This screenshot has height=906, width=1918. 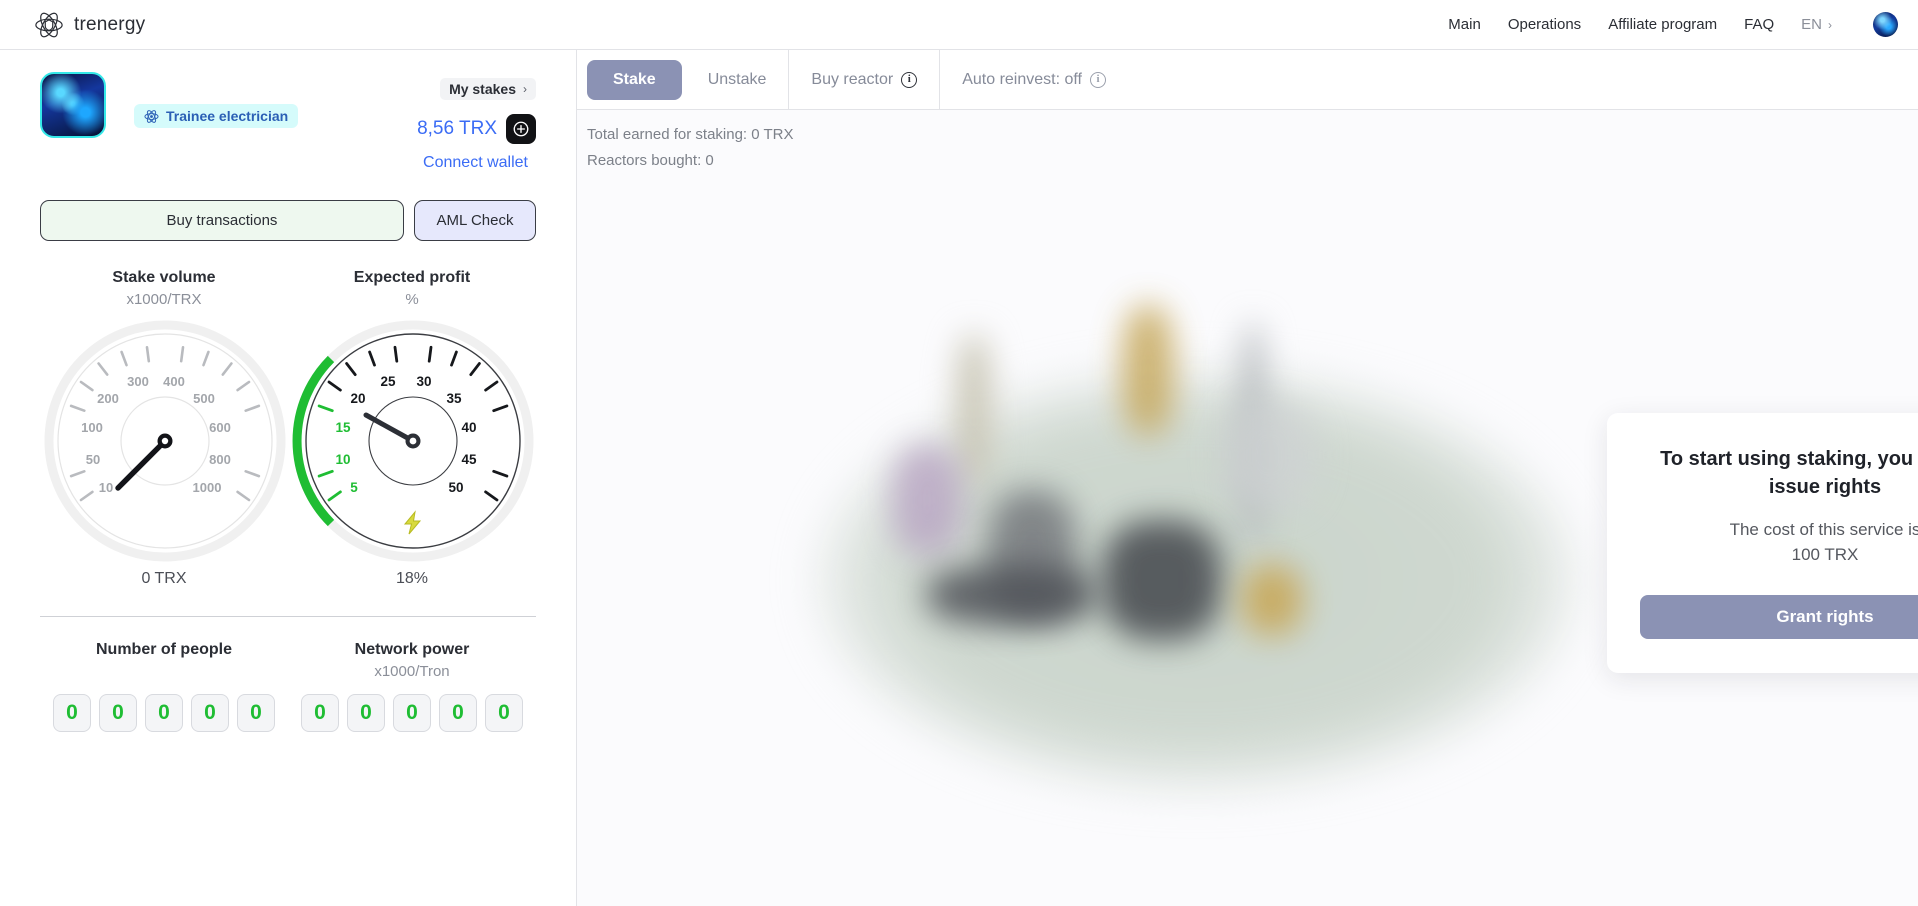 I want to click on tab-auto-reinvest: Auto reinvest: off i, so click(x=1033, y=79).